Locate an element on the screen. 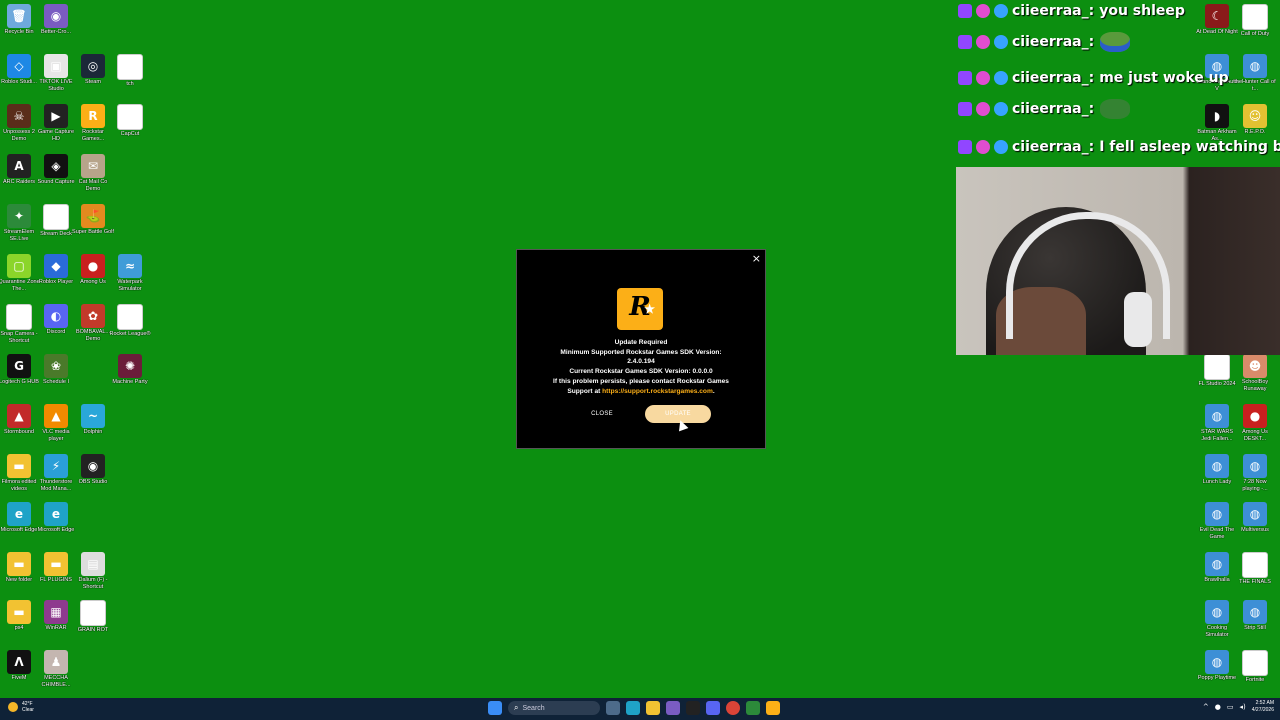 This screenshot has height=720, width=1280. desktop-icon-label: THE FINALS is located at coordinates (1255, 582).